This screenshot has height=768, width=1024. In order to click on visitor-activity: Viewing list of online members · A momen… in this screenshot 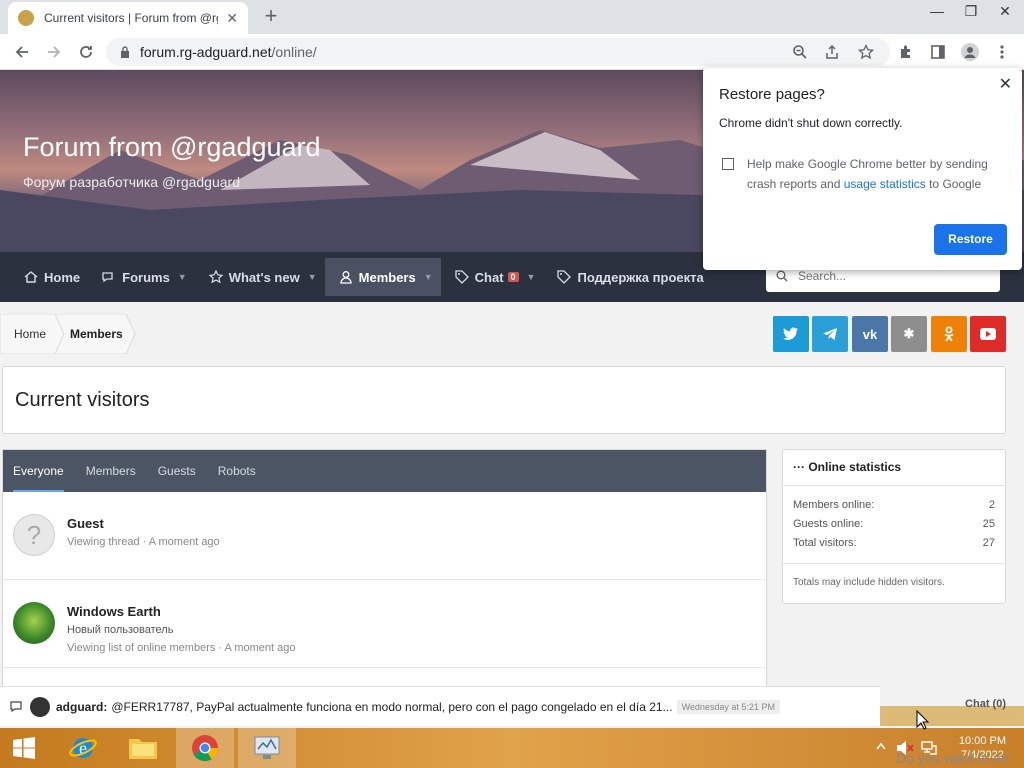, I will do `click(181, 648)`.